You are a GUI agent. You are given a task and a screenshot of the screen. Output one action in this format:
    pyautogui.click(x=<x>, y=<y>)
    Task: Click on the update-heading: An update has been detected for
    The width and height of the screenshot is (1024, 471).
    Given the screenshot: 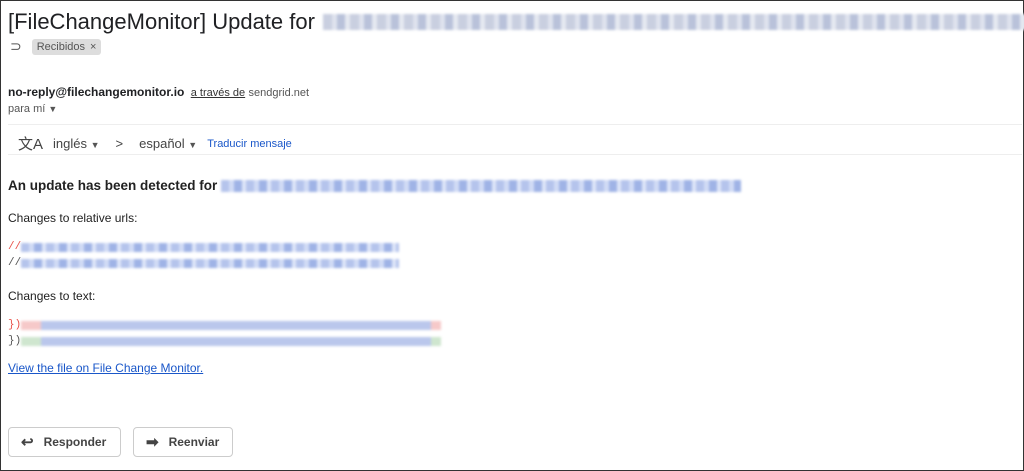 What is the action you would take?
    pyautogui.click(x=375, y=185)
    